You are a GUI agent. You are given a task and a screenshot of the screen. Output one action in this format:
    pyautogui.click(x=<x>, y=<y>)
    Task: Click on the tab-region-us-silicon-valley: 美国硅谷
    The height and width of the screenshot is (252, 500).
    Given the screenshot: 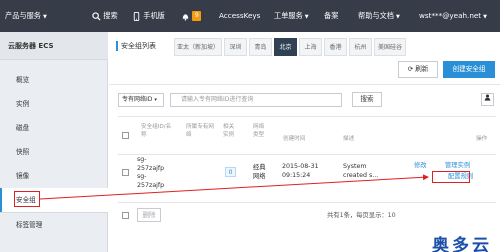 What is the action you would take?
    pyautogui.click(x=390, y=47)
    